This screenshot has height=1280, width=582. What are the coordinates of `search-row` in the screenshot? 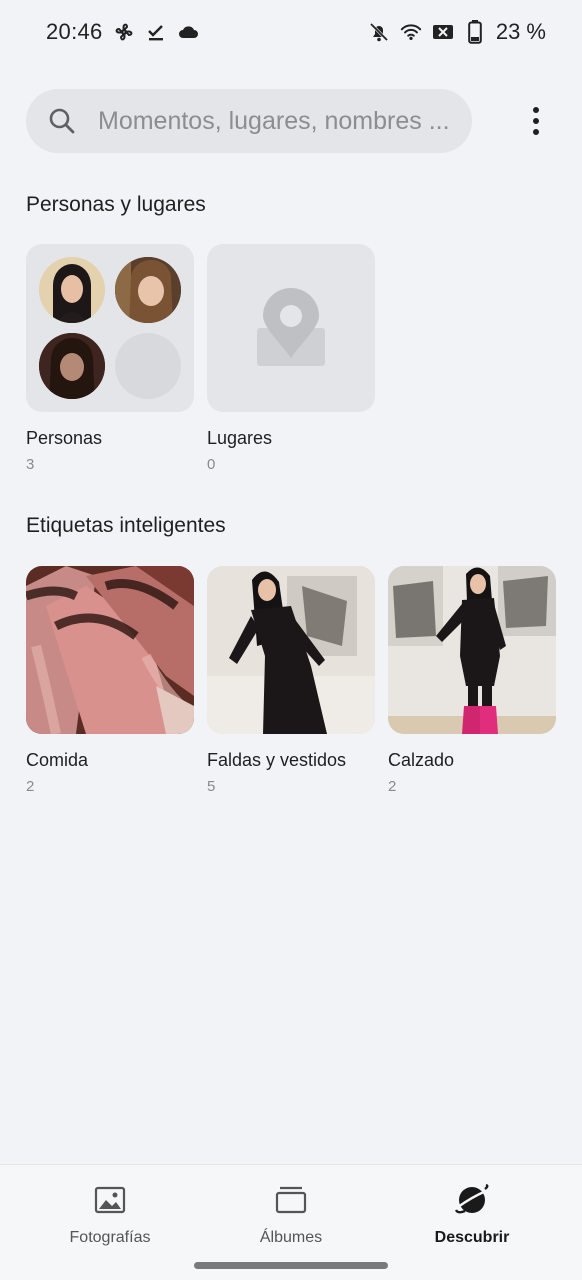 It's located at (291, 121).